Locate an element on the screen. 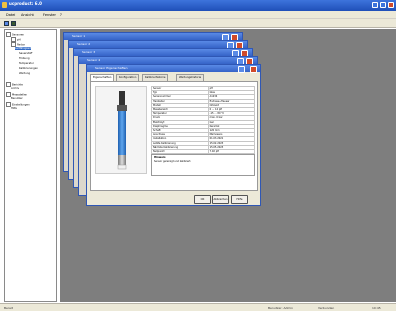 The height and width of the screenshot is (311, 396). close-icon is located at coordinates (391, 5).